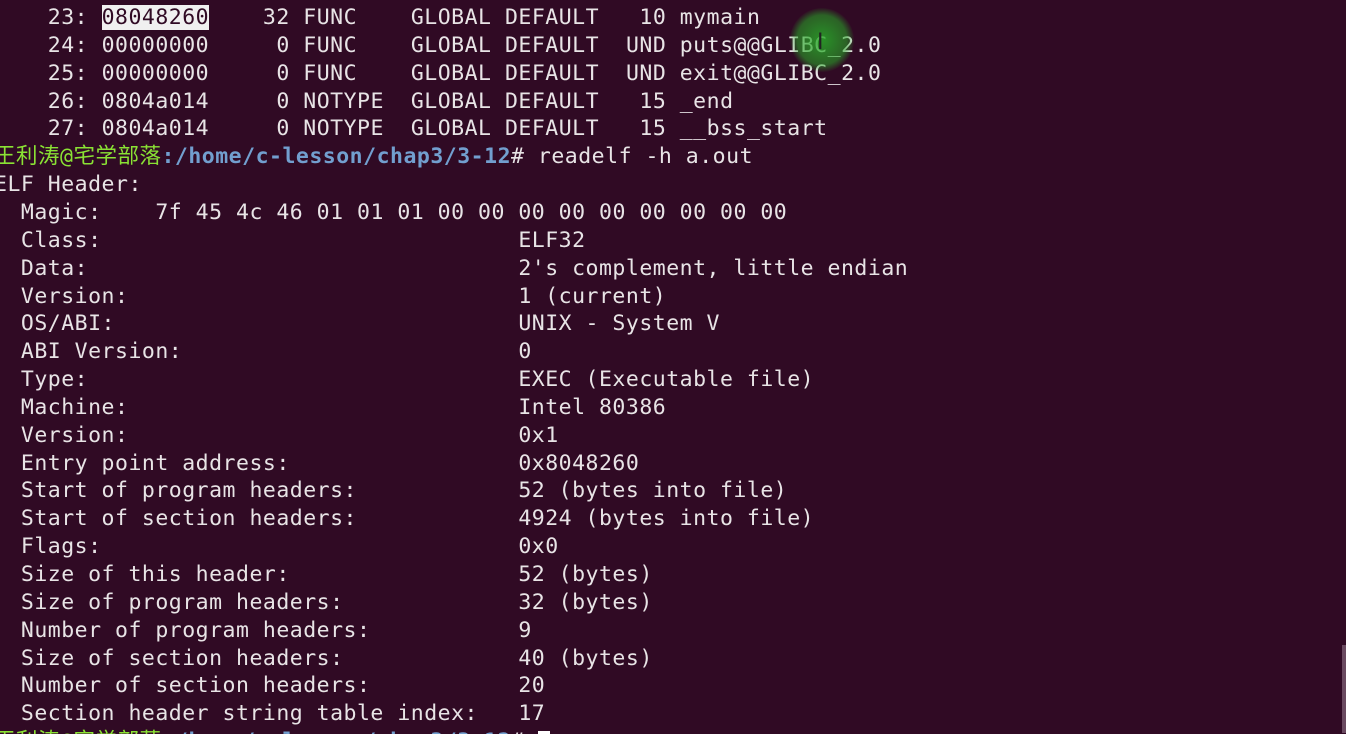 Image resolution: width=1346 pixels, height=734 pixels. I want to click on field-value: UNIX - System V, so click(619, 324).